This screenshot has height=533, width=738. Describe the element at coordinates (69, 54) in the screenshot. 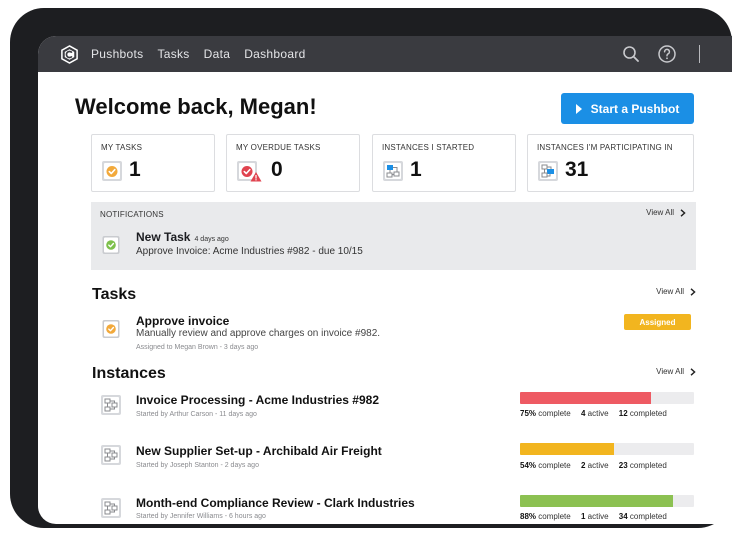

I see `pushbot-logo-icon` at that location.